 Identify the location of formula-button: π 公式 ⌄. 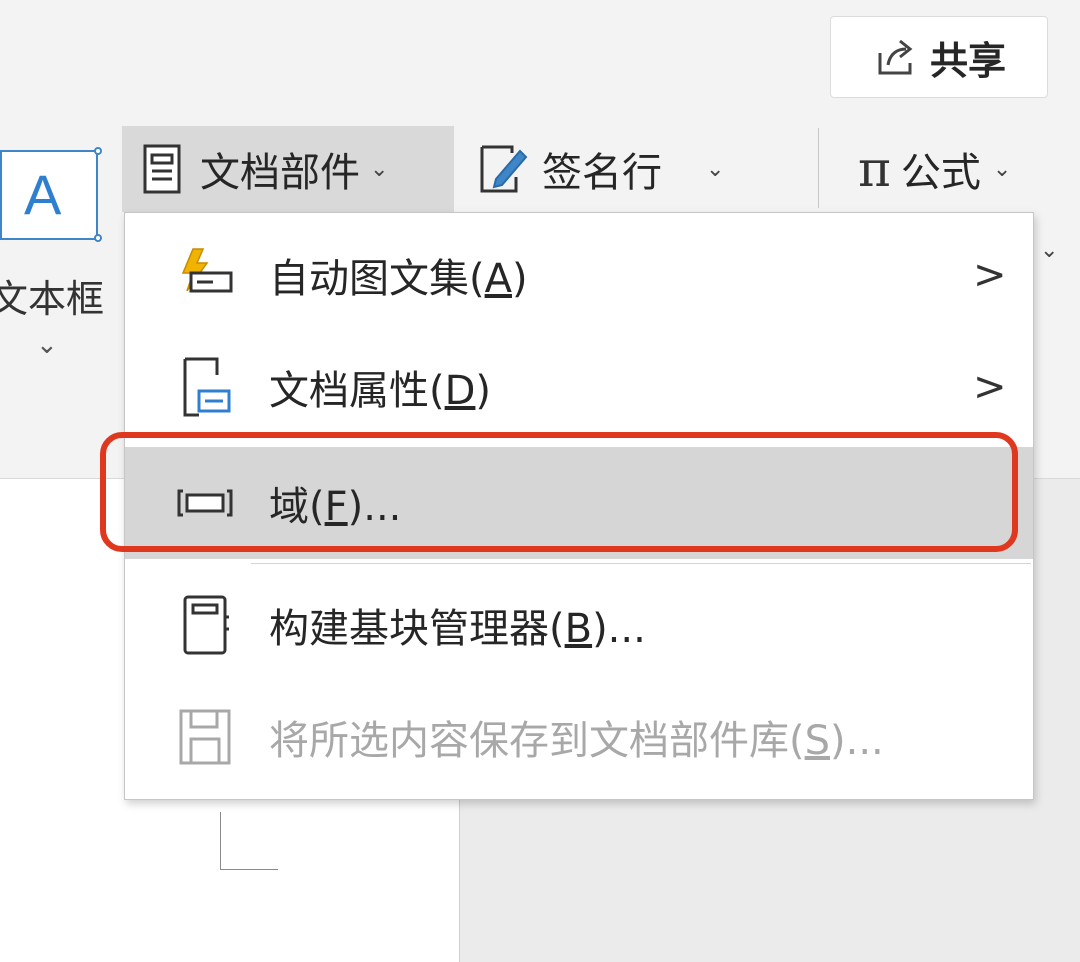
(969, 169).